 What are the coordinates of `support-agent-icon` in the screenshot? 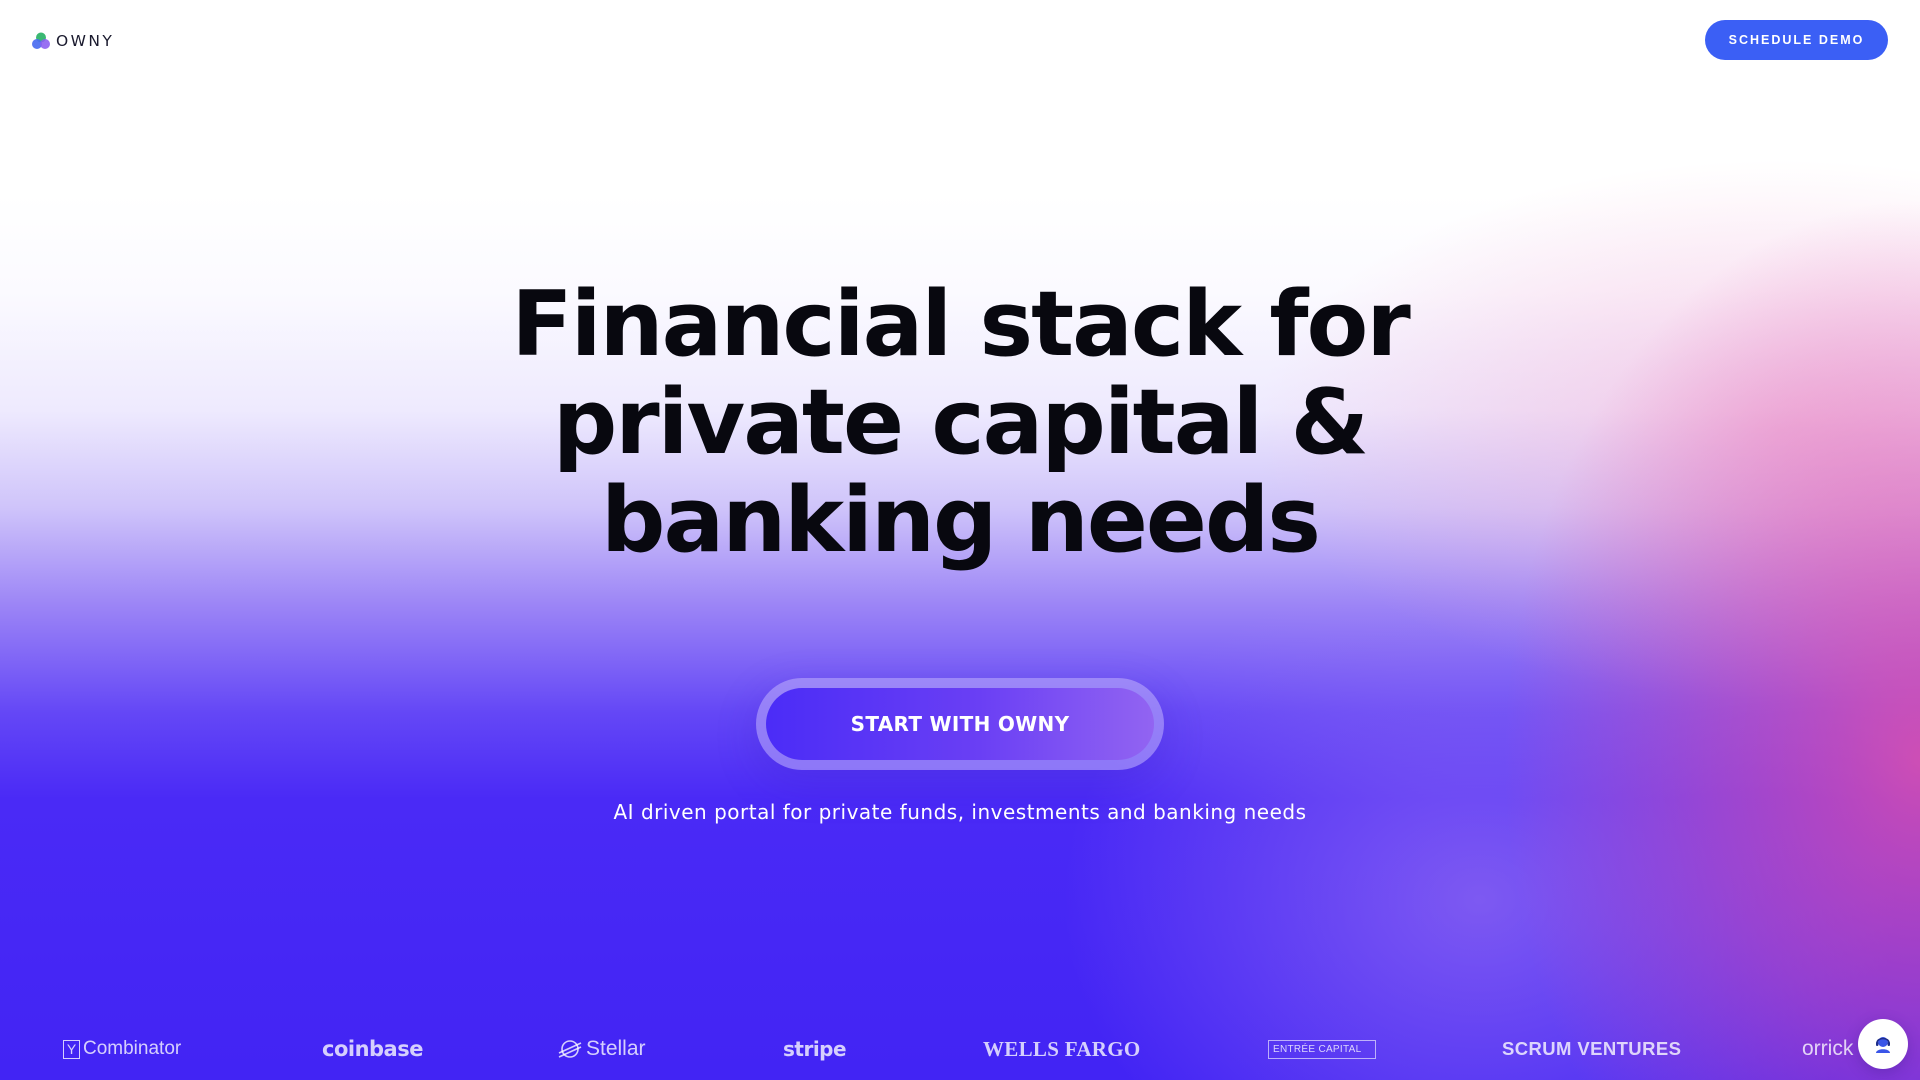 It's located at (1883, 1045).